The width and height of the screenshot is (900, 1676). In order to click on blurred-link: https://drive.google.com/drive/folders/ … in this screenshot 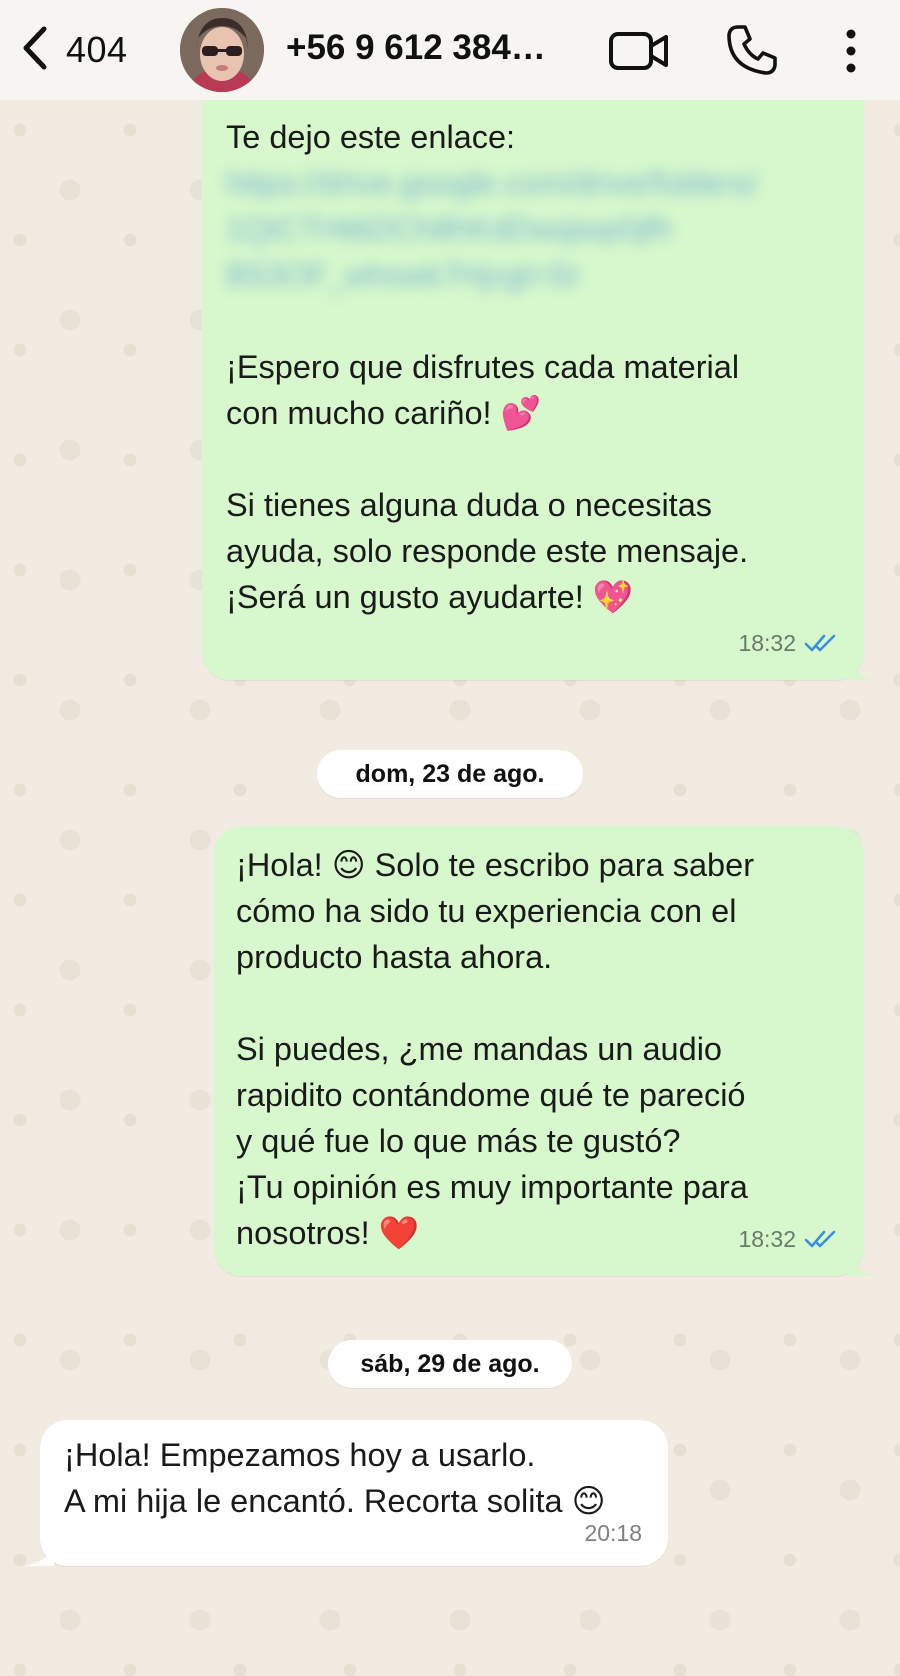, I will do `click(531, 229)`.